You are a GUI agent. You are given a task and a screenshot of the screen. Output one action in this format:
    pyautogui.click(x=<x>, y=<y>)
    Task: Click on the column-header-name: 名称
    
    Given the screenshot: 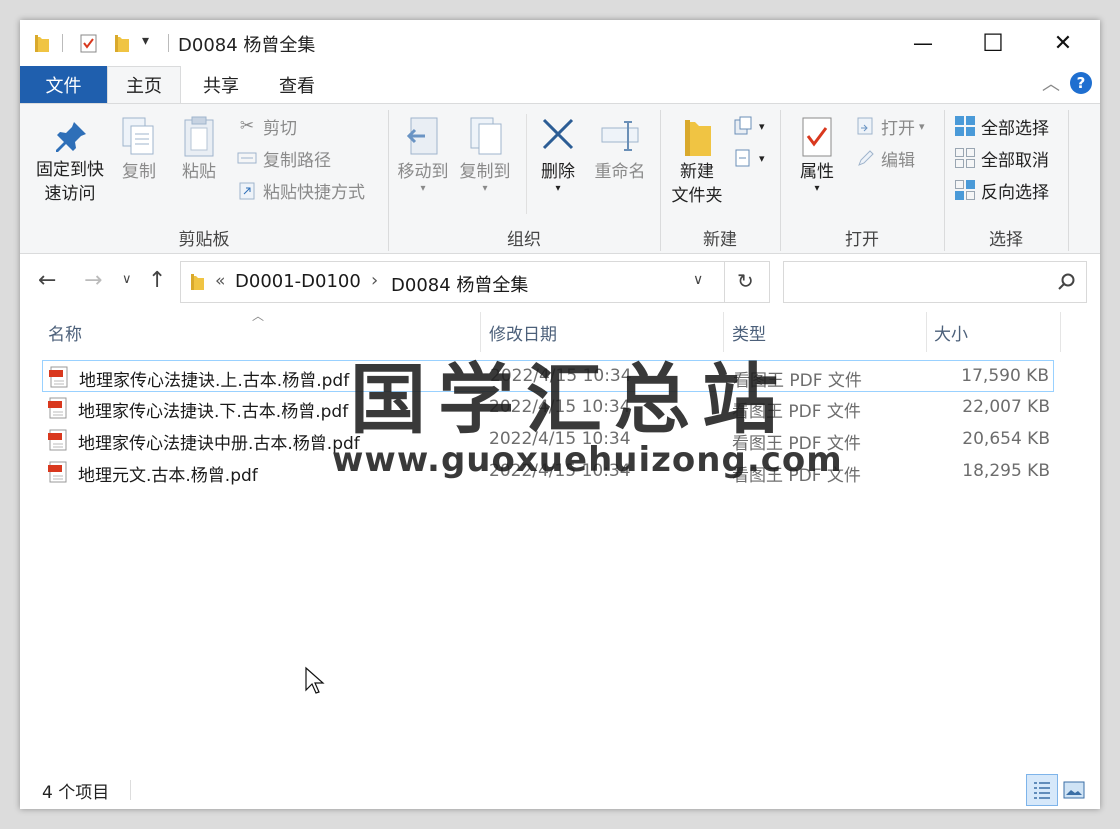 What is the action you would take?
    pyautogui.click(x=65, y=332)
    